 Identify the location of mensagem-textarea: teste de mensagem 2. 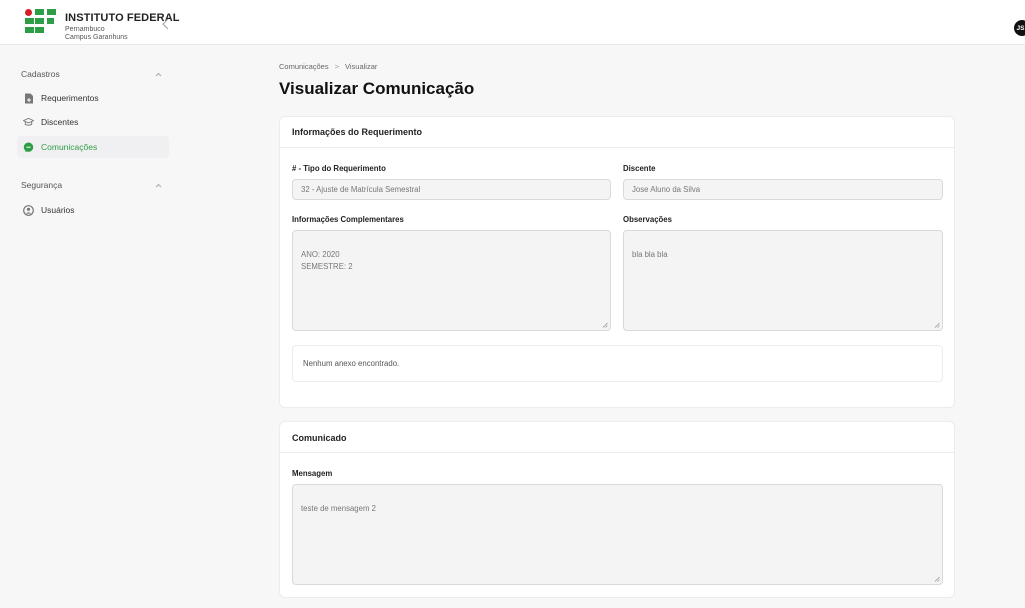
(617, 534).